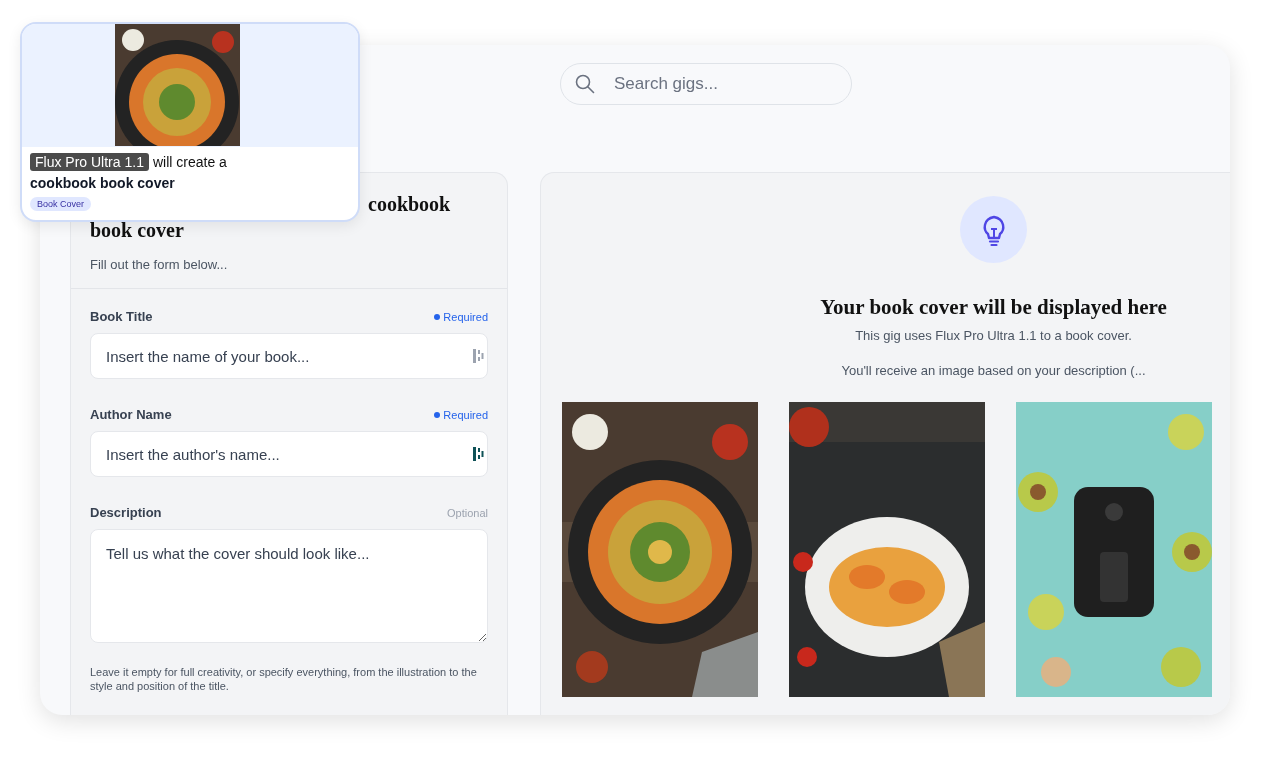 This screenshot has width=1270, height=760. I want to click on model-badge: Flux Pro Ultra 1.1, so click(89, 162).